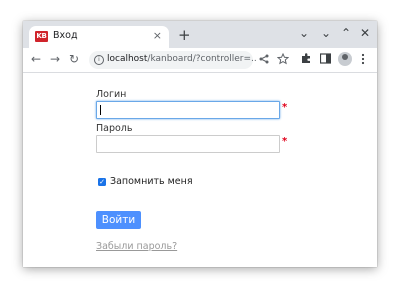 This screenshot has height=290, width=400. What do you see at coordinates (346, 33) in the screenshot?
I see `maximize-icon: ⌃` at bounding box center [346, 33].